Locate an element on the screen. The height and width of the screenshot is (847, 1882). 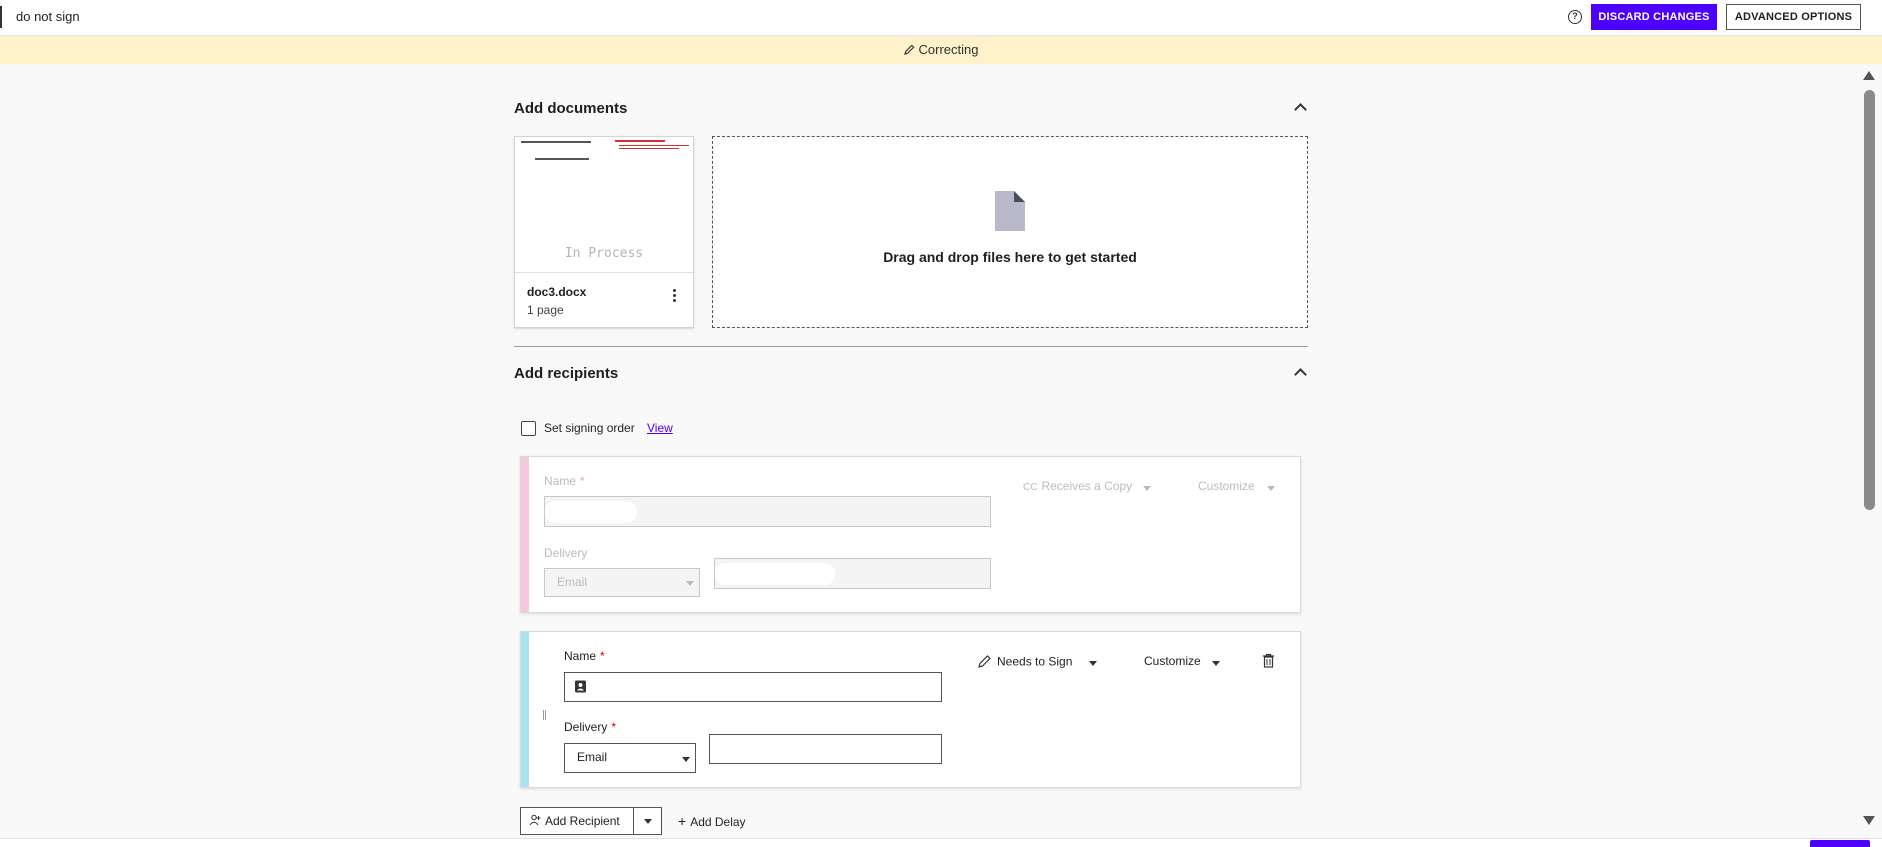
dropzone-text: Drag and drop files here to get started is located at coordinates (1010, 257).